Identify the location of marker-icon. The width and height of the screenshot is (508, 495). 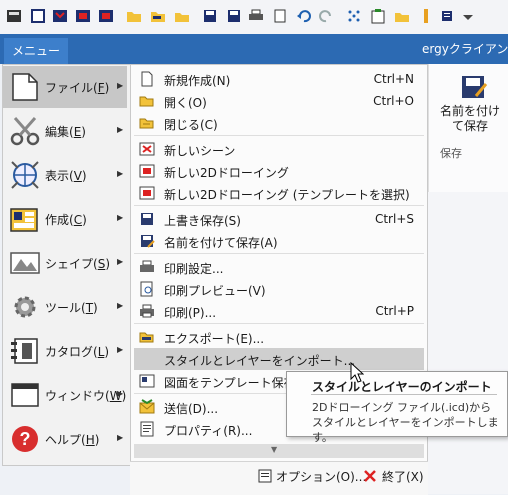
(426, 16).